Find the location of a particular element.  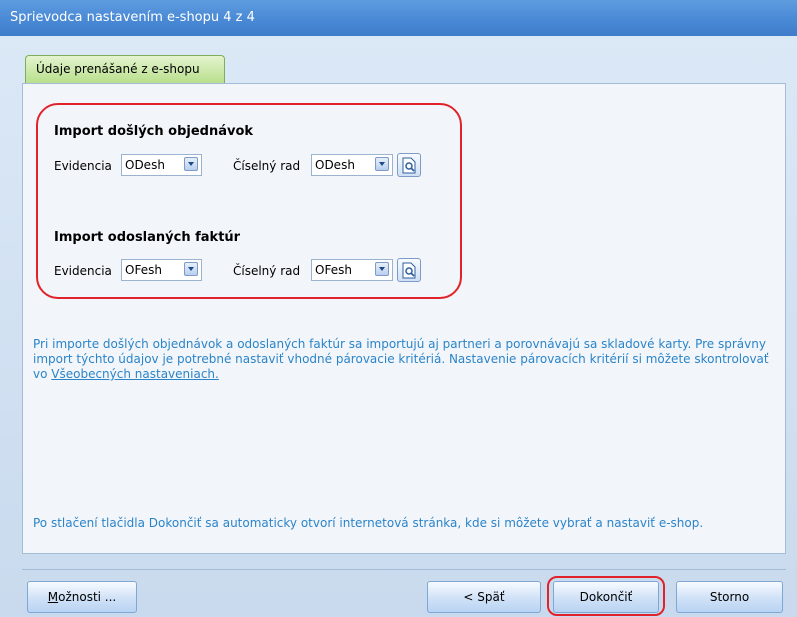

tab-label: Údaje prenášané z e-shopu is located at coordinates (118, 69).